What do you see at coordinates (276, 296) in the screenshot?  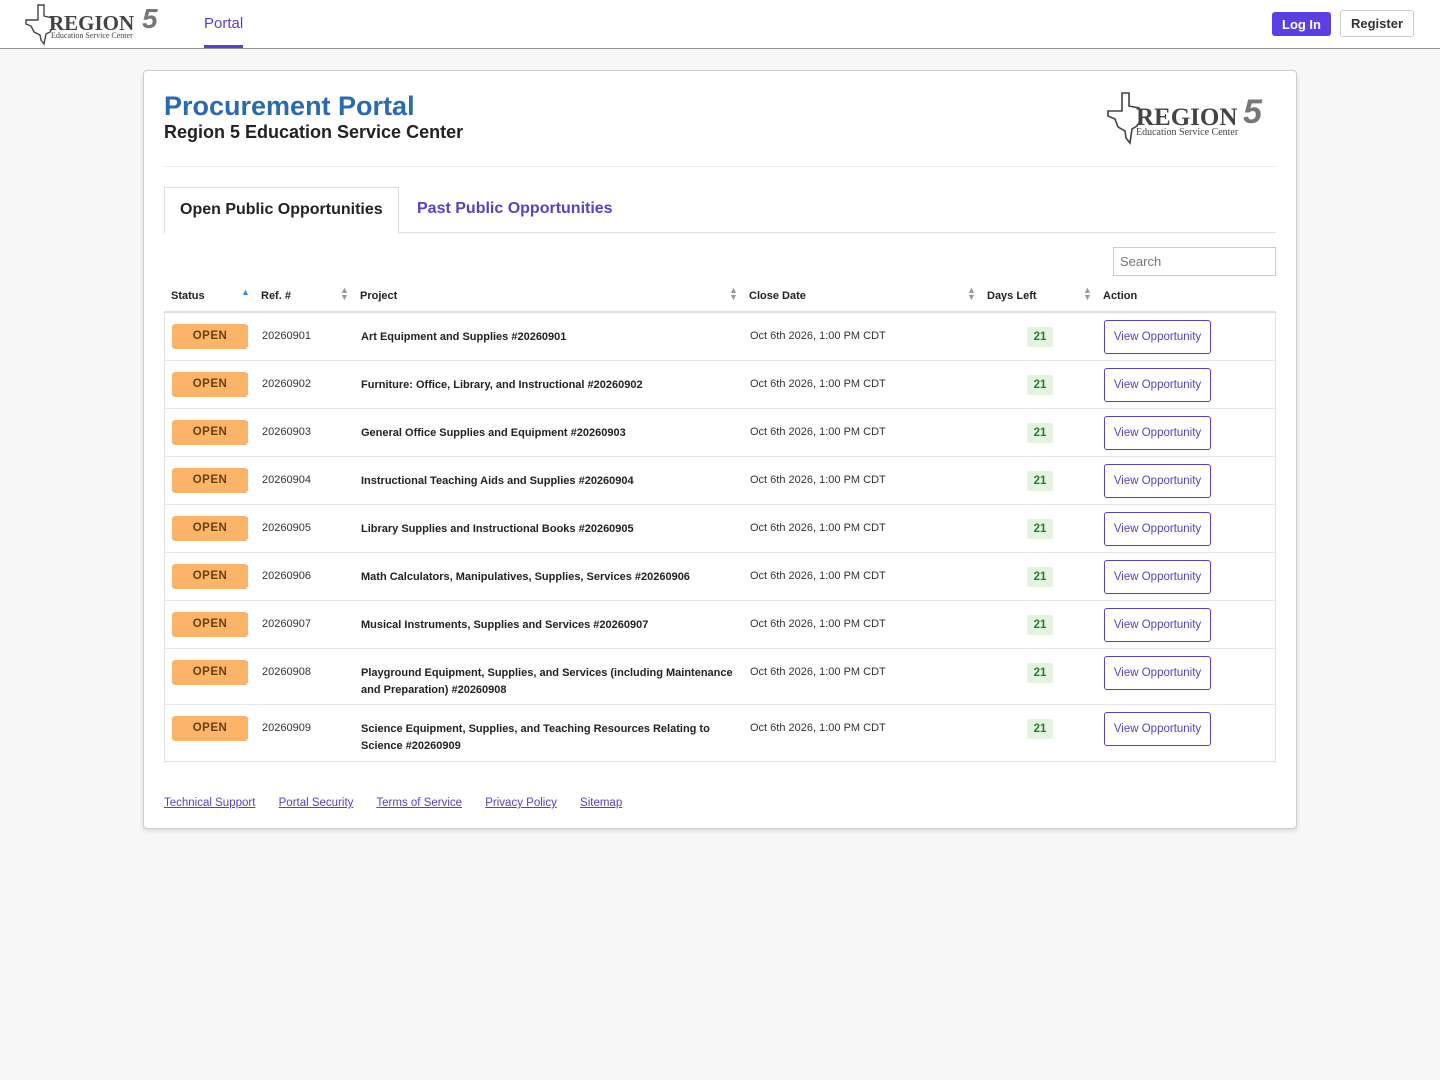 I see `column-header-ref: Ref. #` at bounding box center [276, 296].